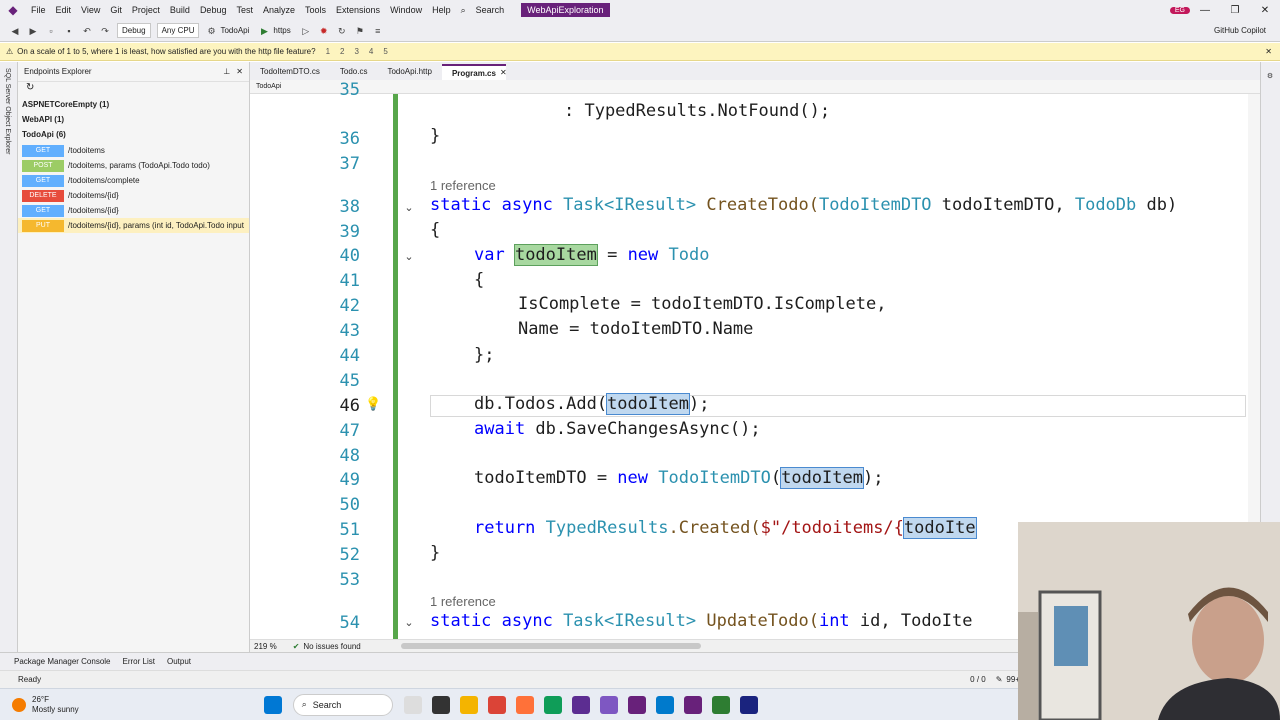 The image size is (1280, 720). What do you see at coordinates (636, 704) in the screenshot?
I see `visual-studio-icon` at bounding box center [636, 704].